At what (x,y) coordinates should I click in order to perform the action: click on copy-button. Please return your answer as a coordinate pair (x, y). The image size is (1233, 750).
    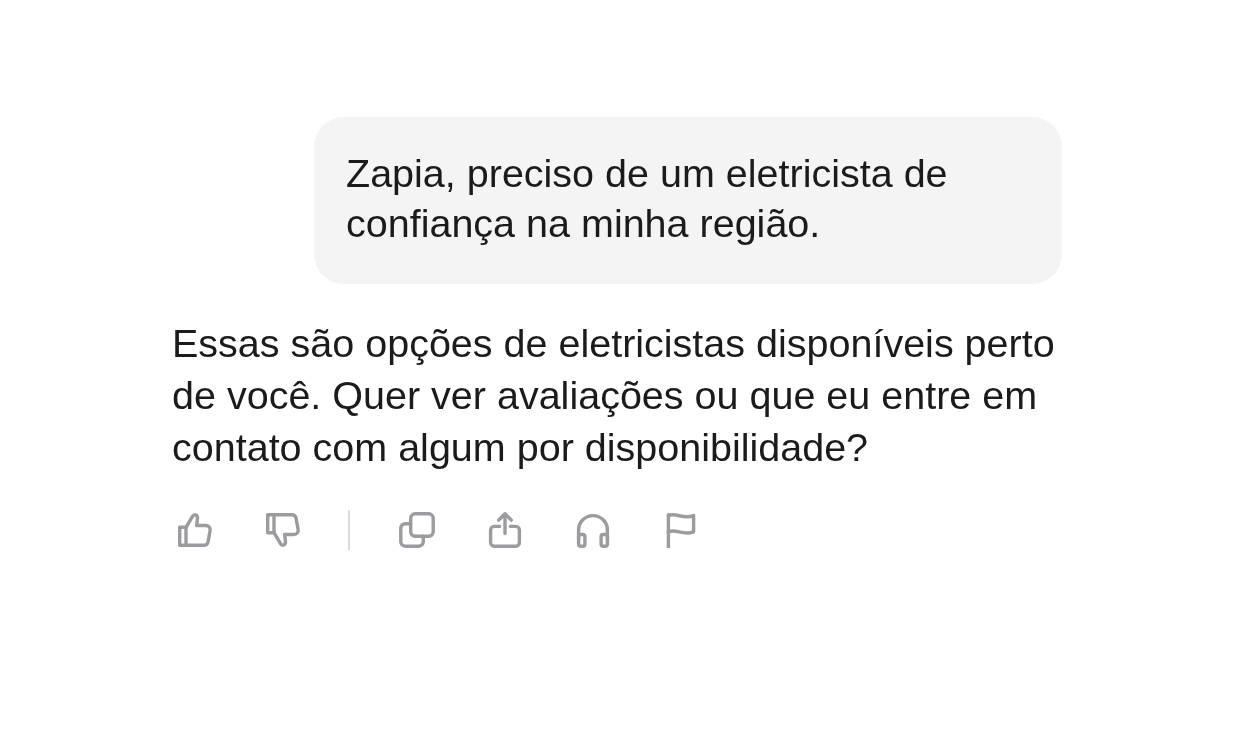
    Looking at the image, I should click on (417, 530).